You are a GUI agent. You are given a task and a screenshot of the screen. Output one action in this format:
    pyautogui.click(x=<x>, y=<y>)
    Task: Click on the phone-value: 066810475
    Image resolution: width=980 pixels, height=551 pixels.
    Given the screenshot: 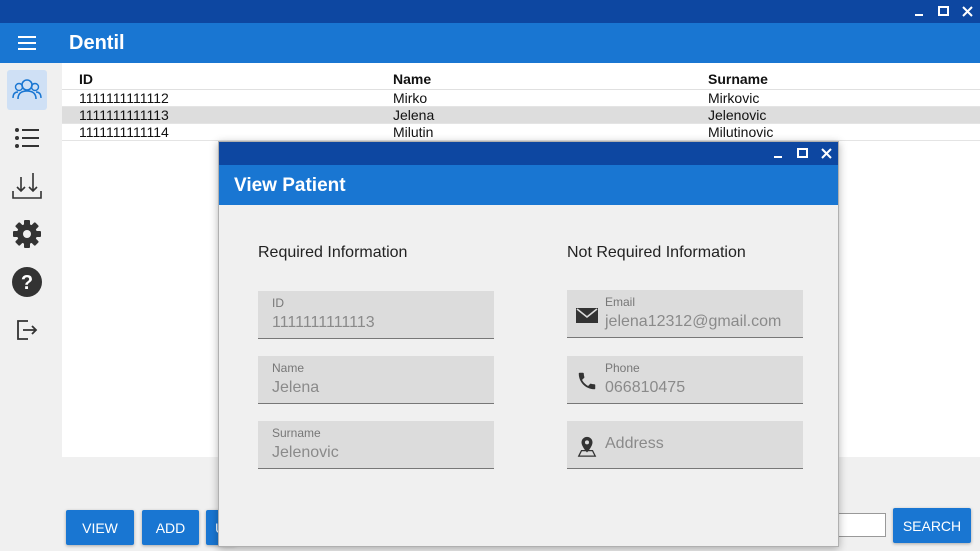 What is the action you would take?
    pyautogui.click(x=645, y=387)
    